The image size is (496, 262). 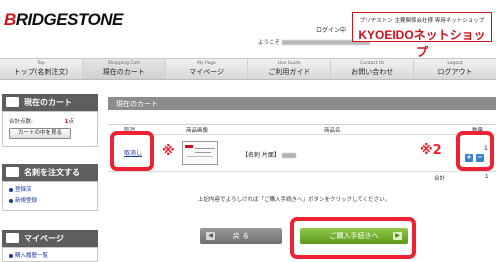 I want to click on sidebar-order-title: 名刺を注文する, so click(x=52, y=172).